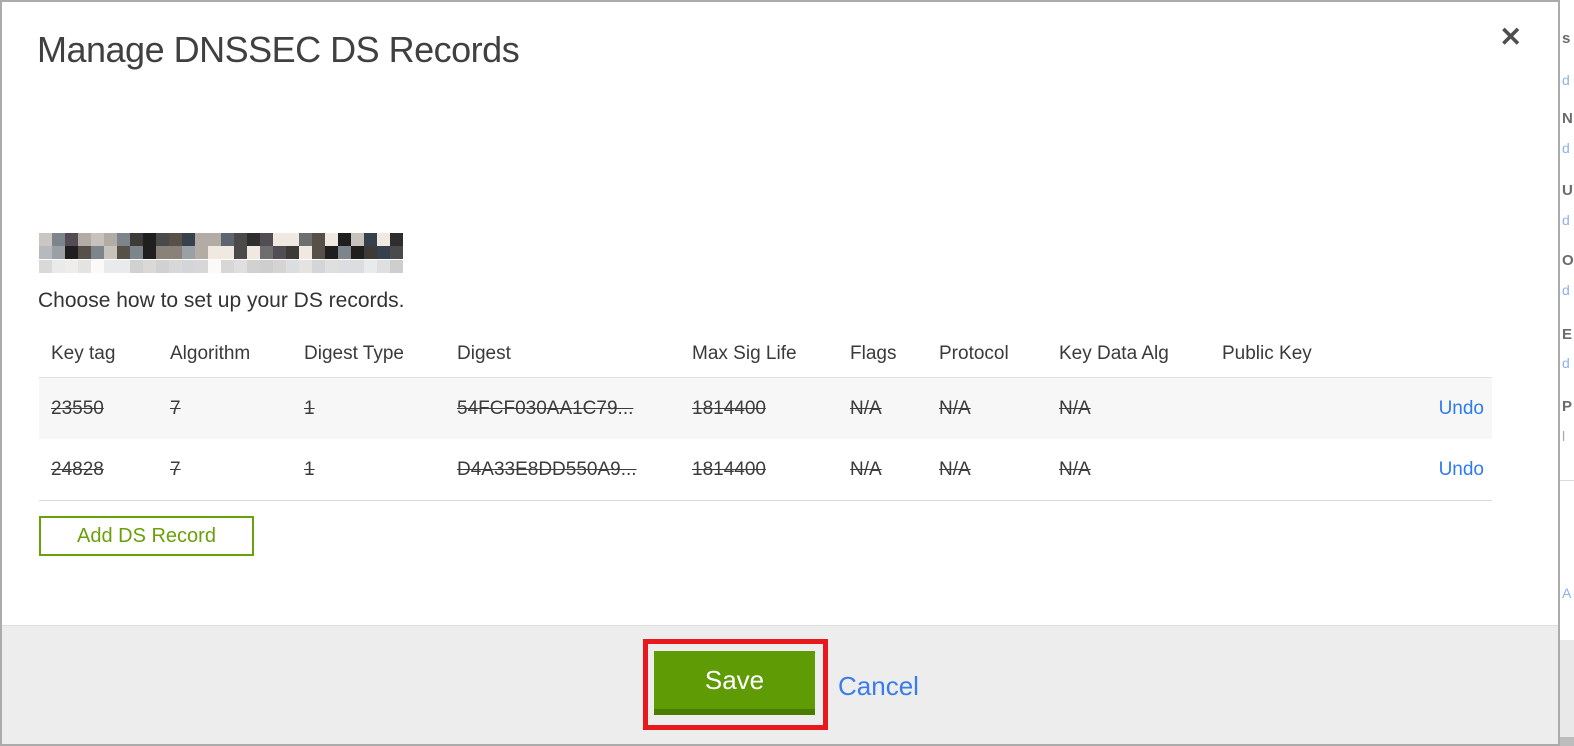 The width and height of the screenshot is (1574, 746). I want to click on column-header-flags: Flags, so click(873, 353).